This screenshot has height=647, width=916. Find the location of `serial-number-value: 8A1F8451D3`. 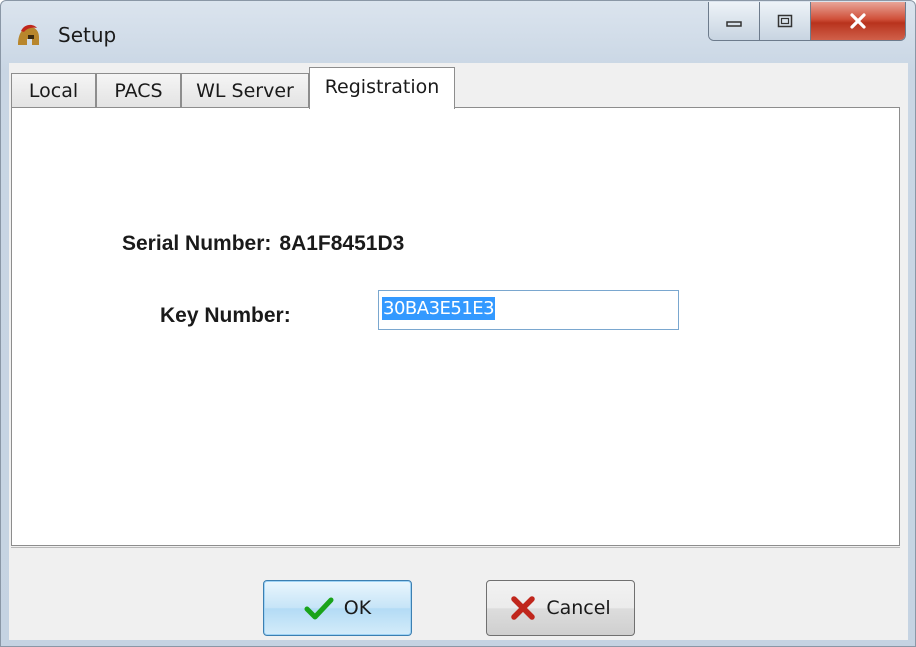

serial-number-value: 8A1F8451D3 is located at coordinates (342, 243).